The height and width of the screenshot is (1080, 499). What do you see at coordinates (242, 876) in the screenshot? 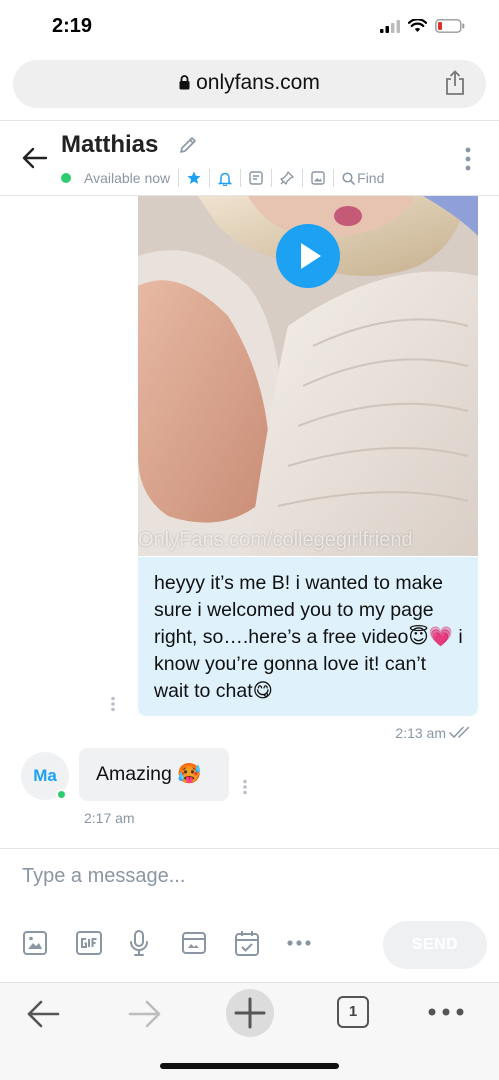
I see `message-input` at bounding box center [242, 876].